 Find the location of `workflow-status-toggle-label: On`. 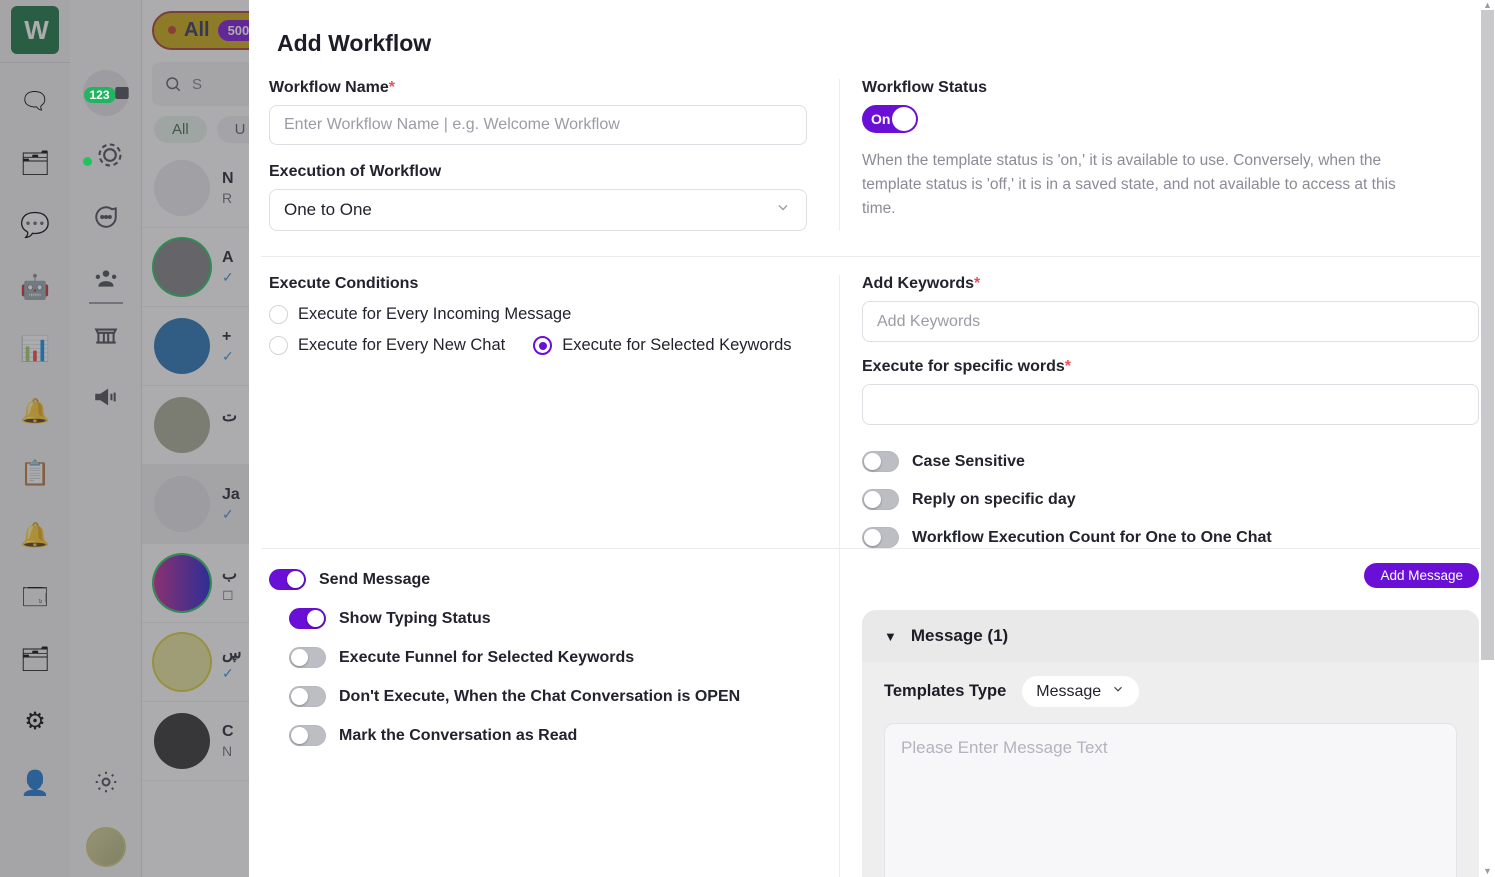

workflow-status-toggle-label: On is located at coordinates (881, 119).